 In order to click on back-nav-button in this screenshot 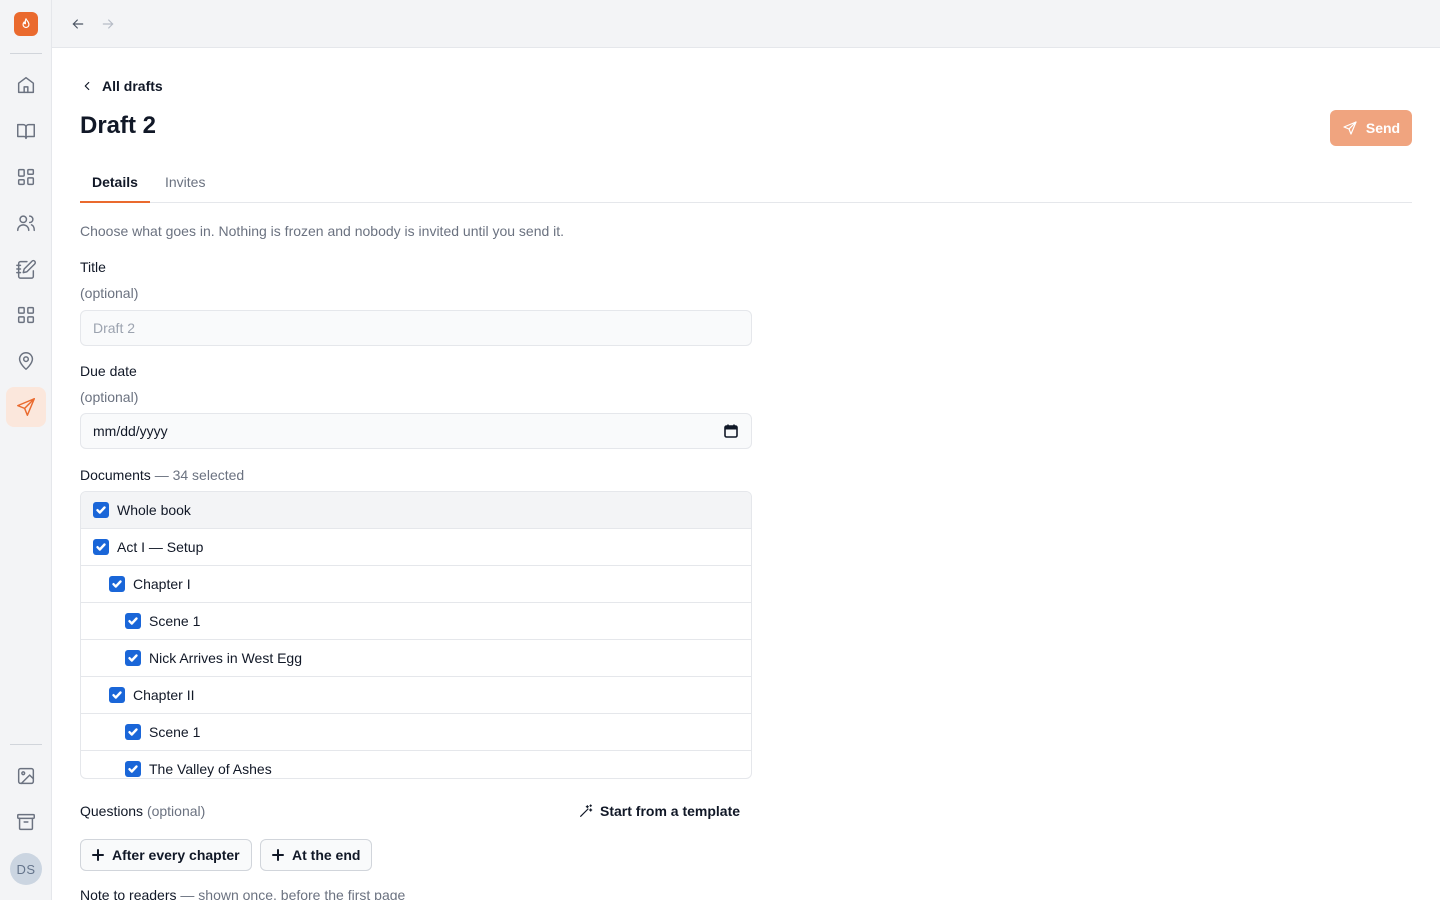, I will do `click(78, 24)`.